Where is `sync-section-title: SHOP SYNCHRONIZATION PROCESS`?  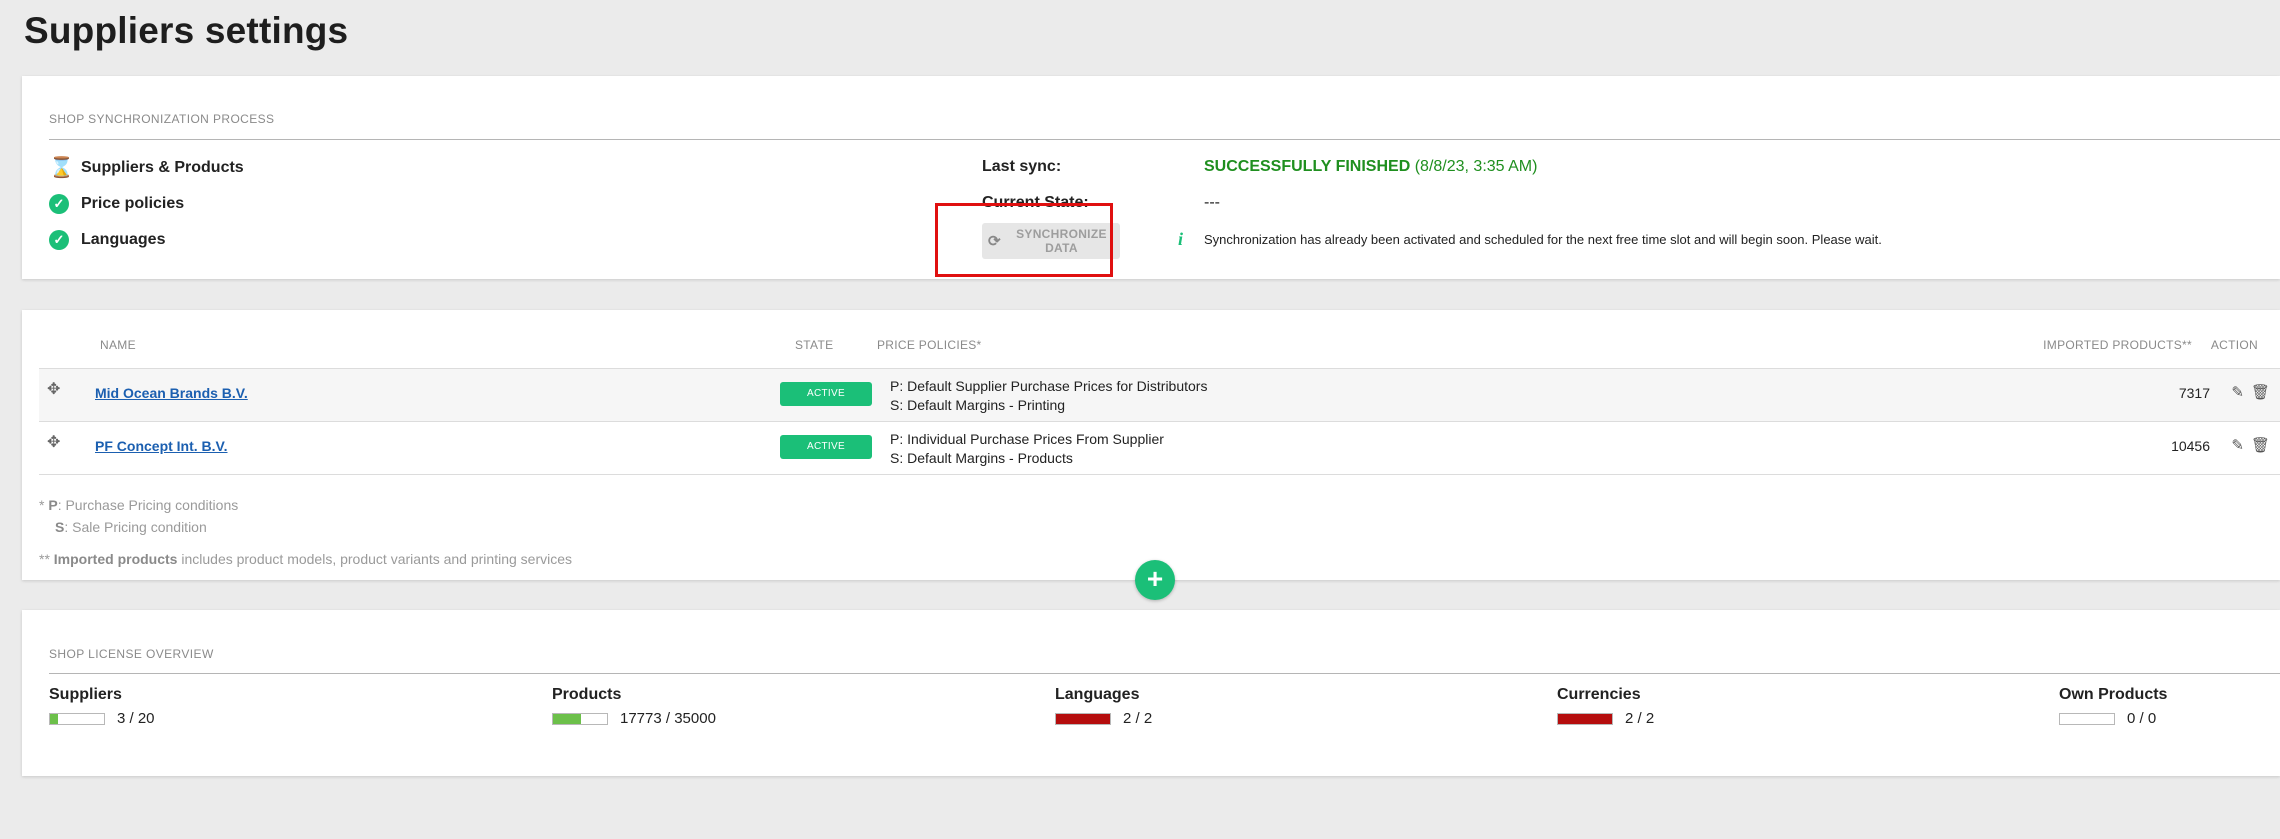
sync-section-title: SHOP SYNCHRONIZATION PROCESS is located at coordinates (162, 119).